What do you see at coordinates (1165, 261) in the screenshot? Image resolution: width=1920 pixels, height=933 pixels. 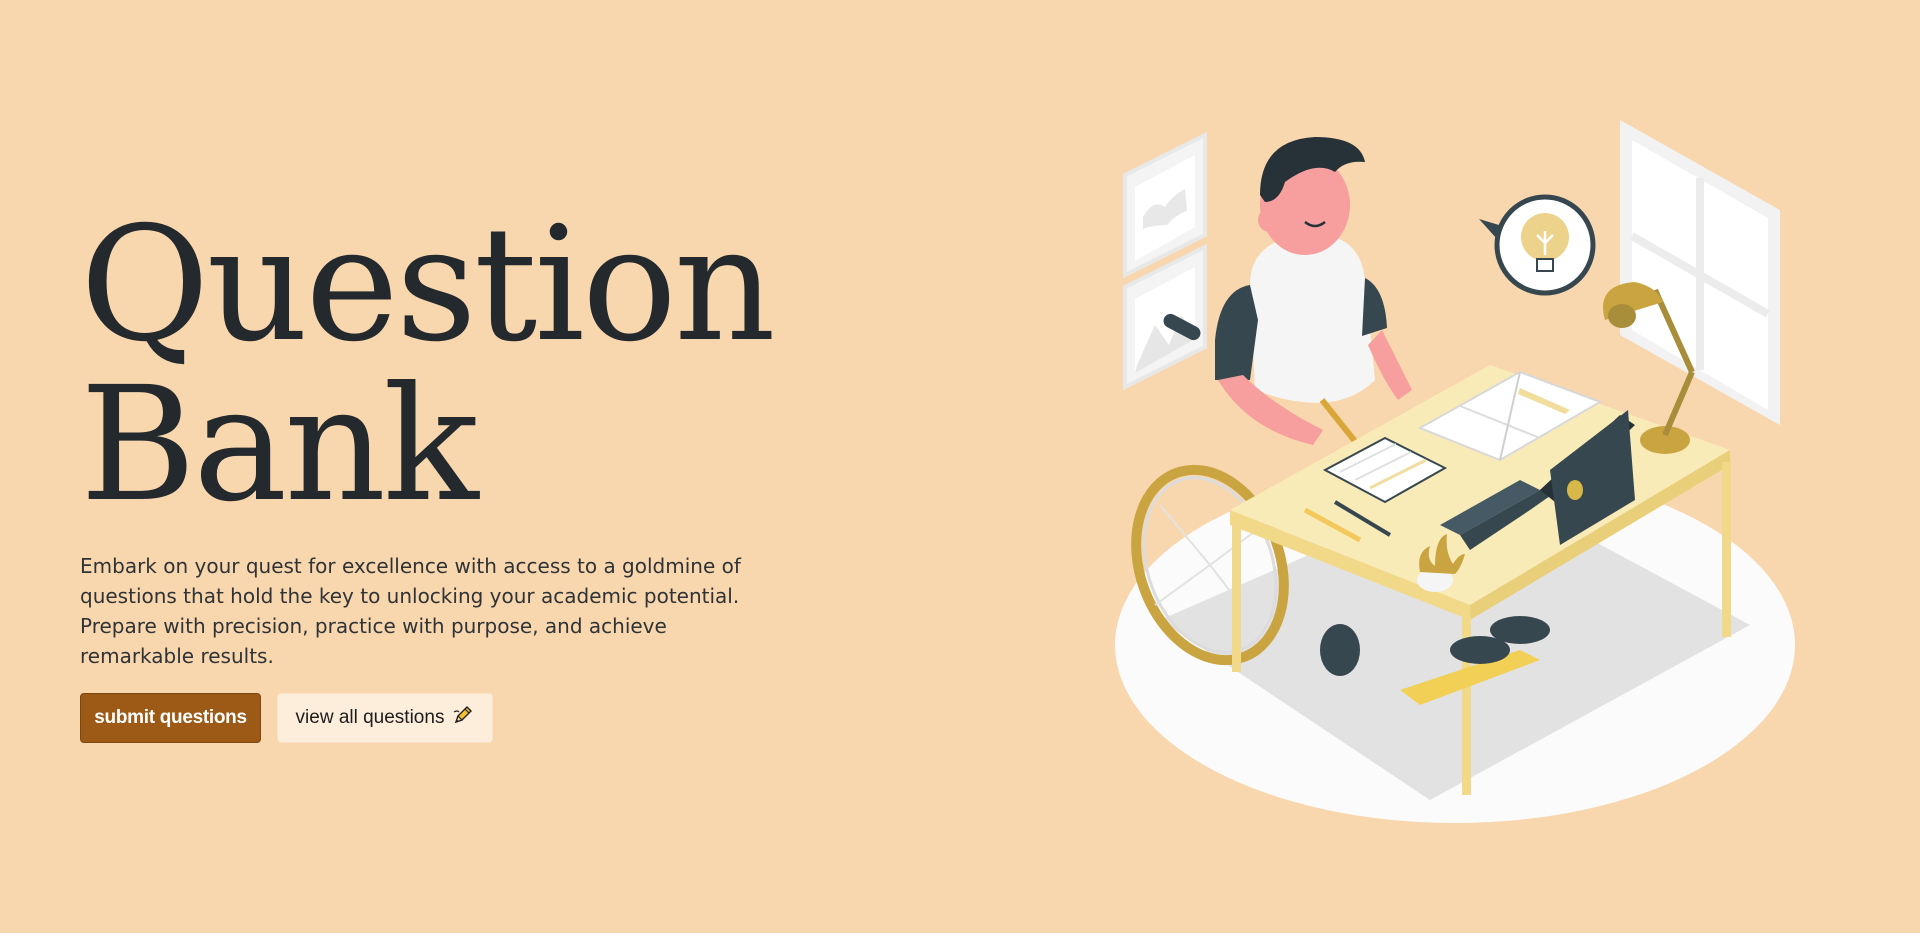 I see `picture-frames` at bounding box center [1165, 261].